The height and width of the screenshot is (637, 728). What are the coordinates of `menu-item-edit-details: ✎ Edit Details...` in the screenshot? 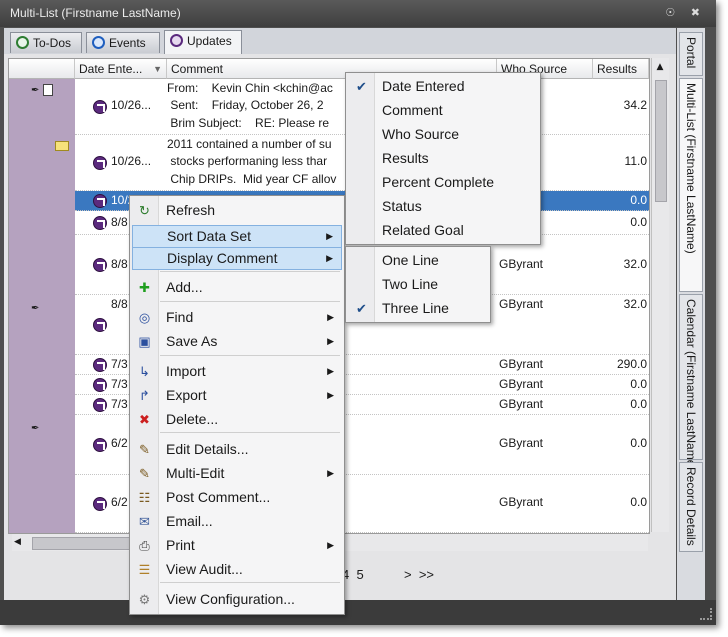 It's located at (237, 449).